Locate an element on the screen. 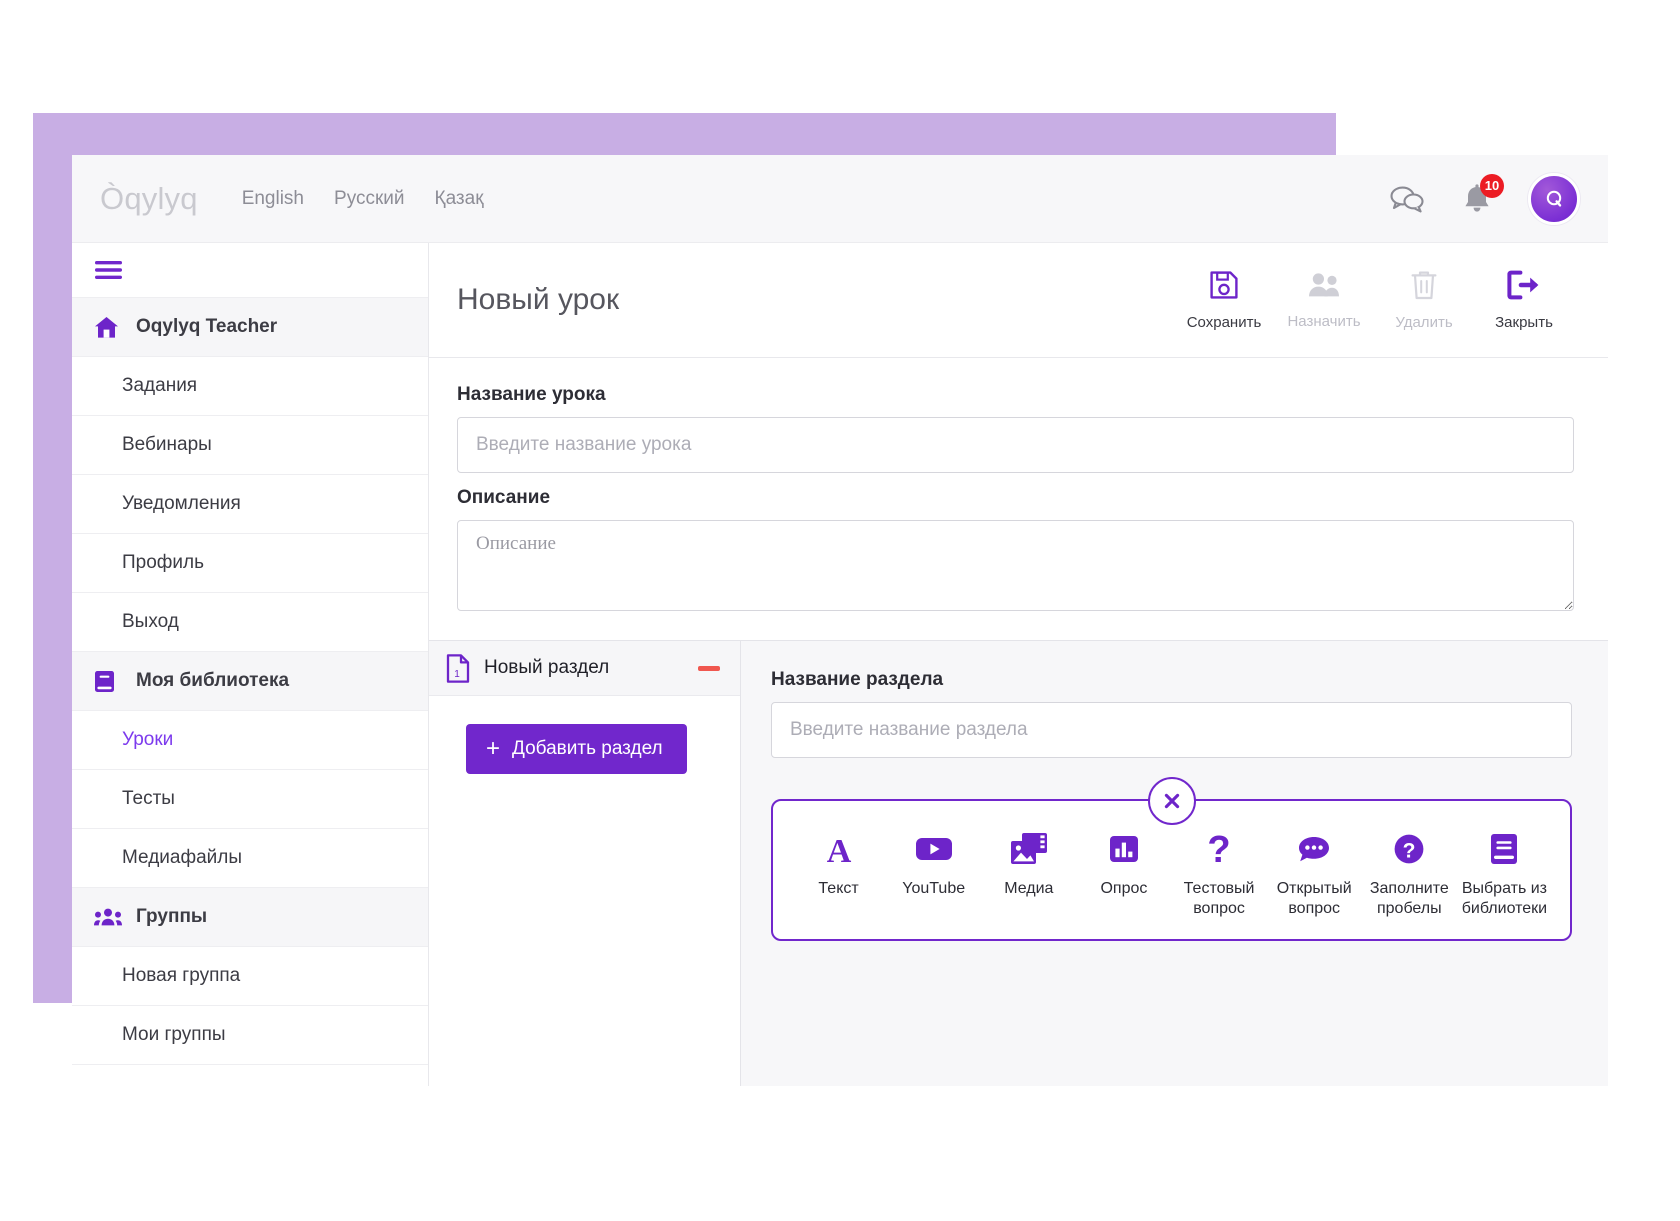 The image size is (1680, 1221). sidebar-item-label: Oqylyq Teacher is located at coordinates (207, 326).